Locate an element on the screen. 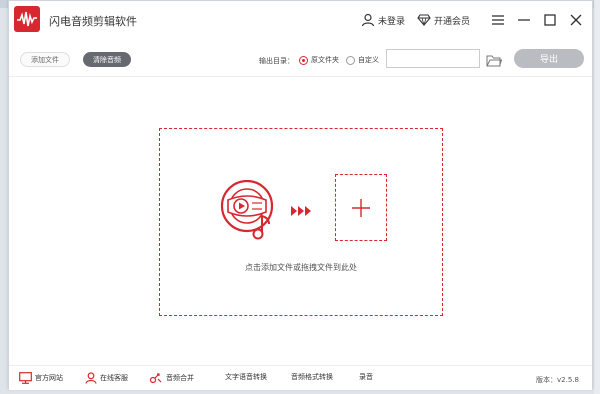  radio-original-label: 原文件夹 is located at coordinates (325, 60).